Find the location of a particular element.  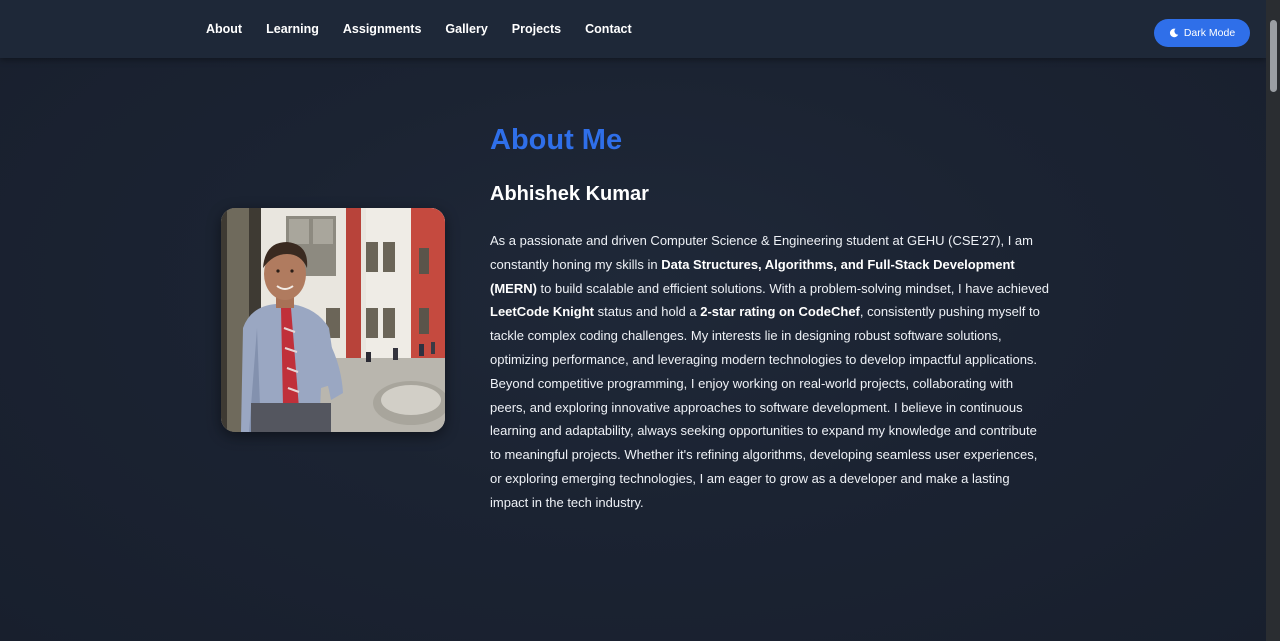

scrollbar-thumb is located at coordinates (1273, 56).